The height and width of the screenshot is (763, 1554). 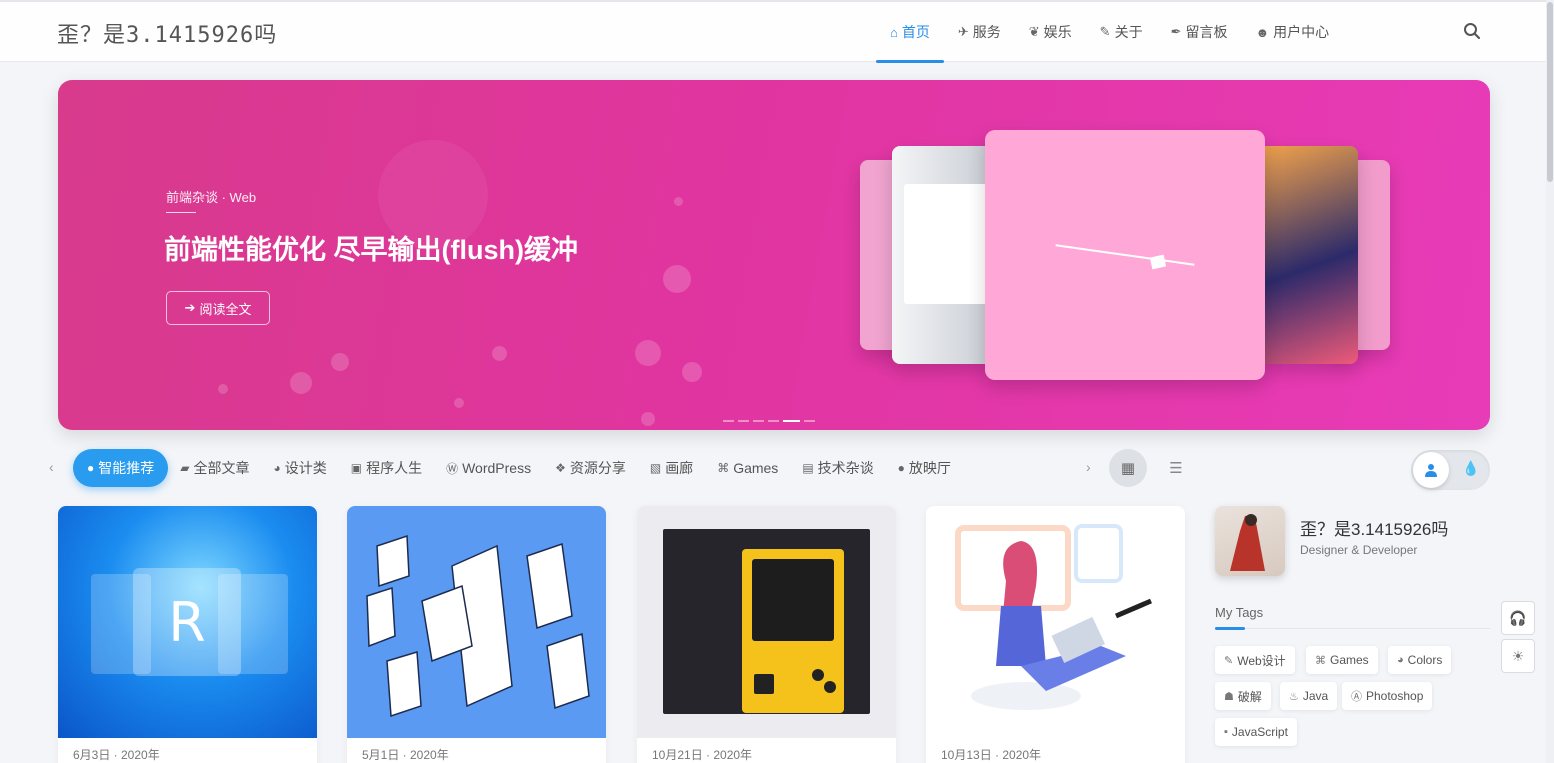 What do you see at coordinates (1450, 470) in the screenshot?
I see `theme-toggle: 💧` at bounding box center [1450, 470].